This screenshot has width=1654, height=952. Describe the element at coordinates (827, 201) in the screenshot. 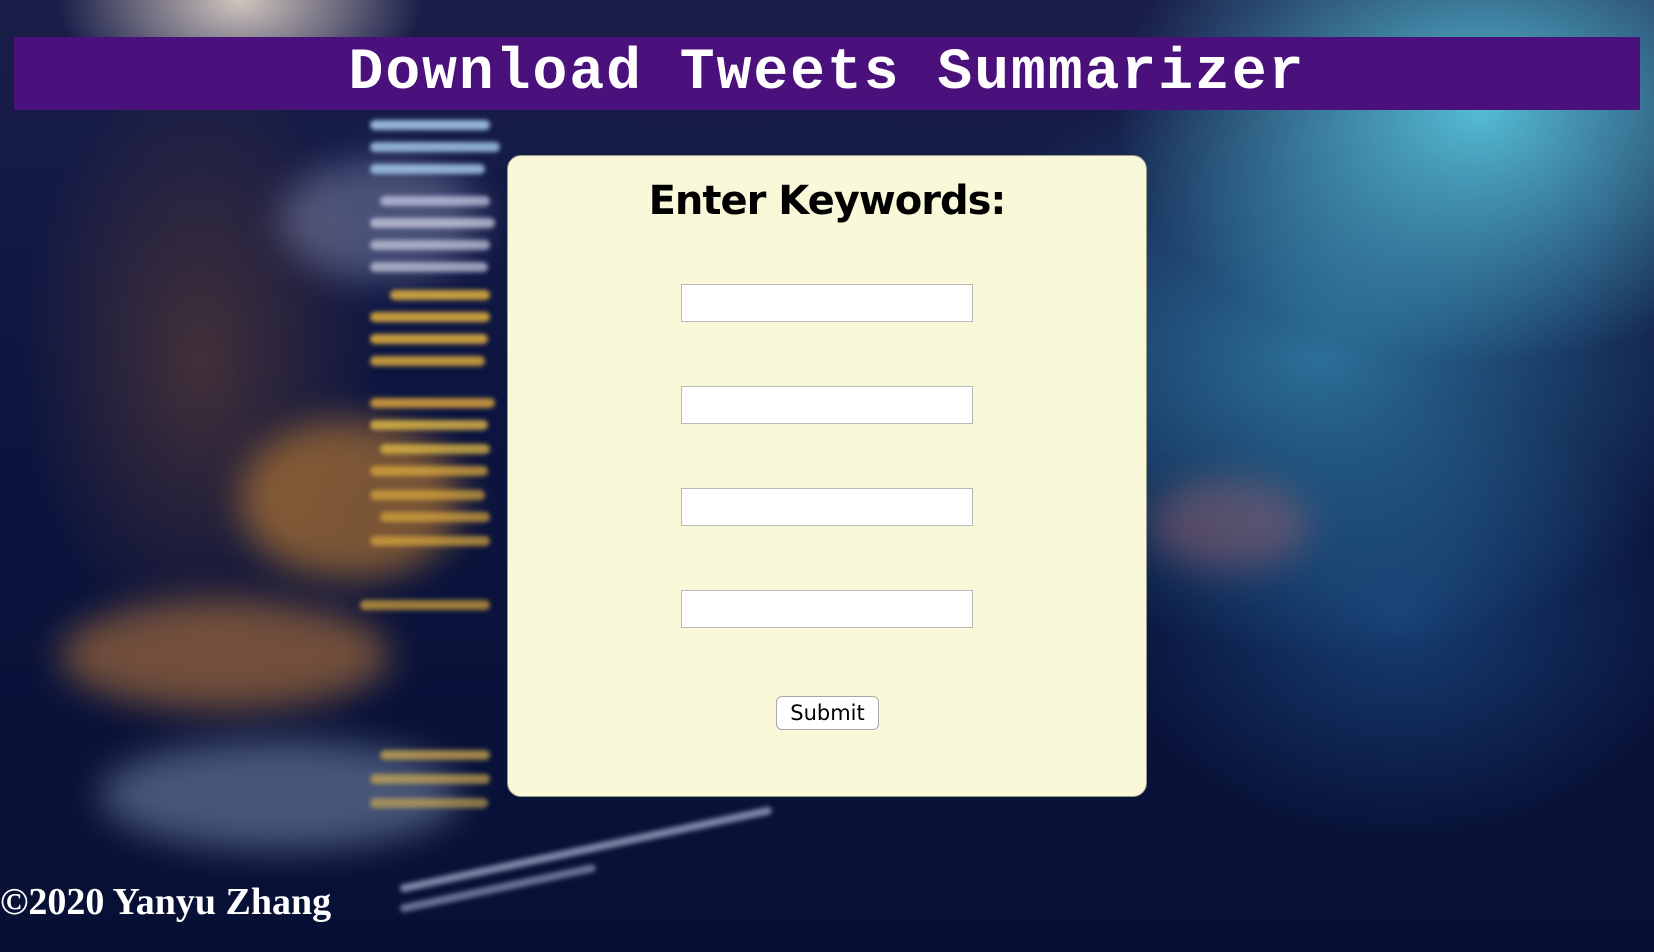

I see `form-heading: Enter Keywords:` at that location.